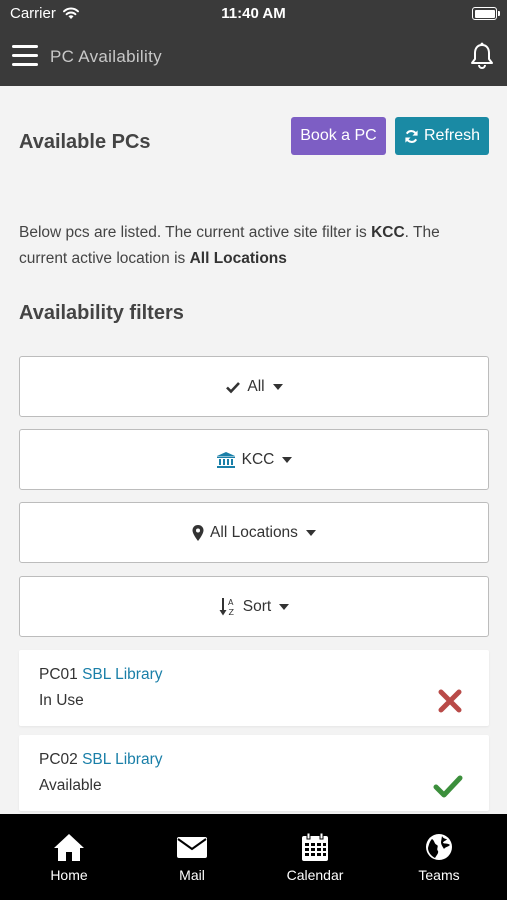  I want to click on app-header: PC Availability, so click(253, 58).